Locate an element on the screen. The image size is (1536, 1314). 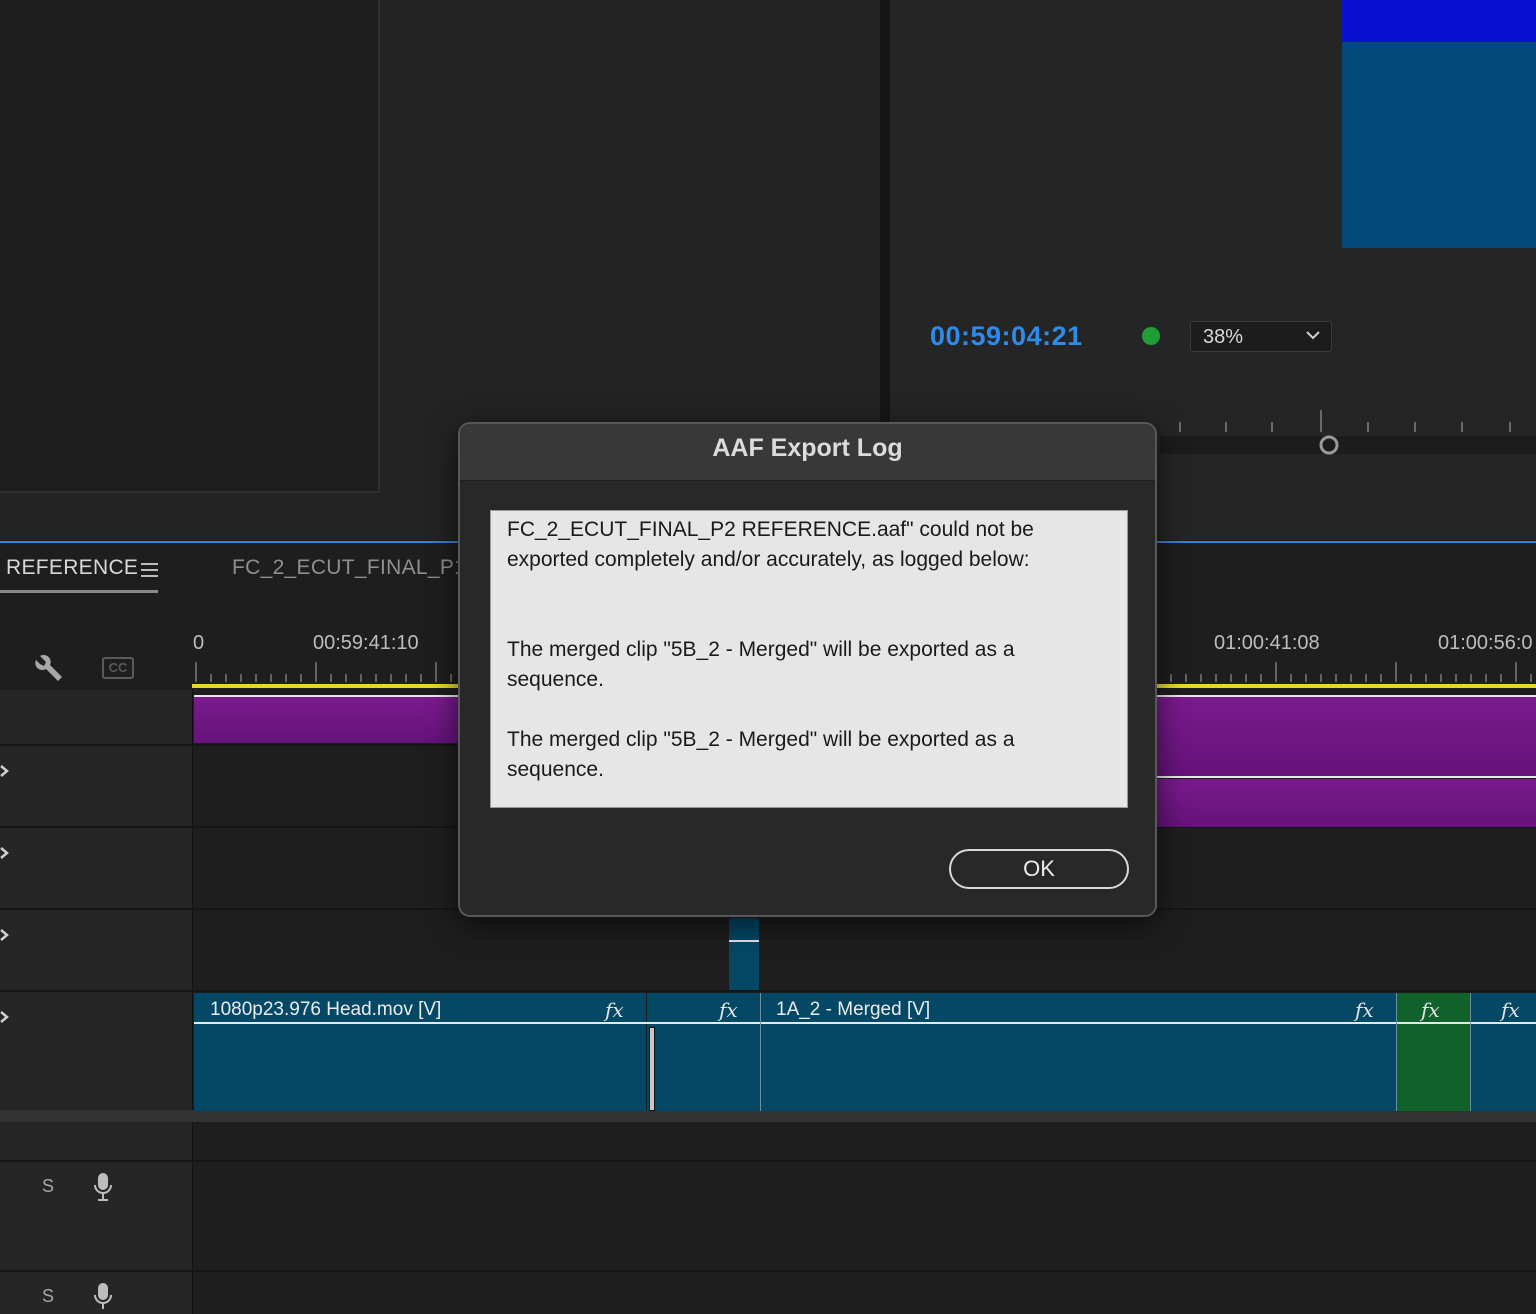
playhead-timecode: 00:59:04:21 is located at coordinates (1006, 336).